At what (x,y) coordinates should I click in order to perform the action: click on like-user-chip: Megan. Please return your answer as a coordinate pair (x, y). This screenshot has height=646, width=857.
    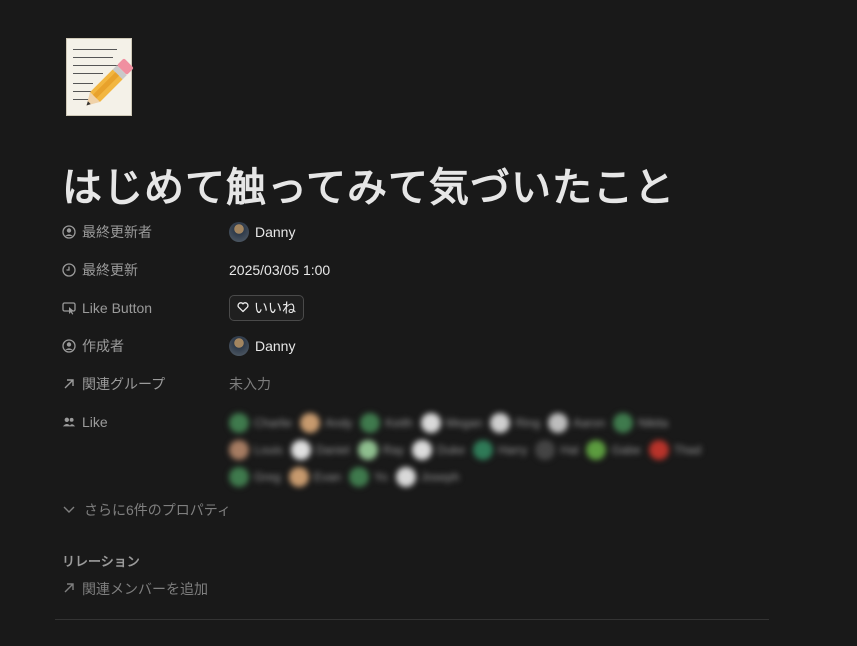
    Looking at the image, I should click on (451, 422).